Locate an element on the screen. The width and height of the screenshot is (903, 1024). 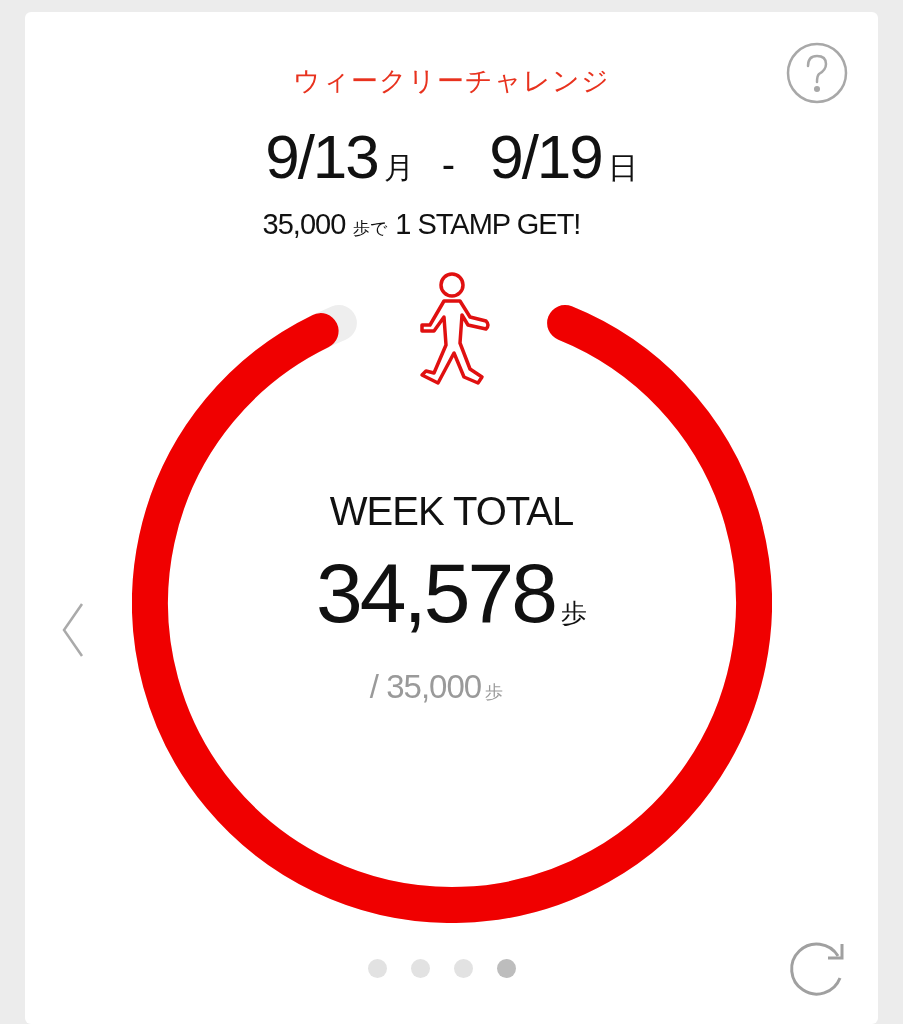
step-unit: 歩 is located at coordinates (573, 613).